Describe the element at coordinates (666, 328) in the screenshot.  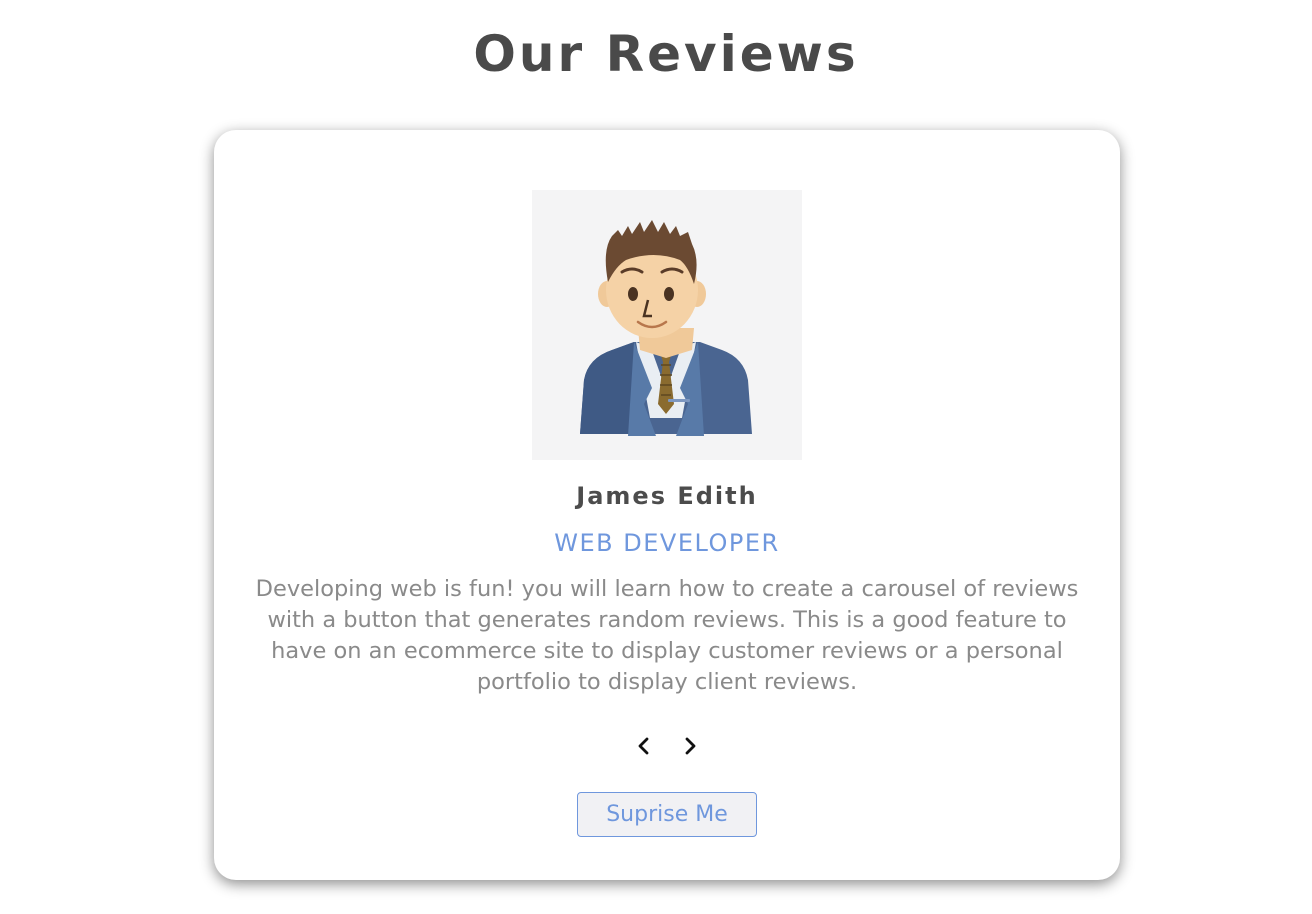
I see `businessman-avatar-icon` at that location.